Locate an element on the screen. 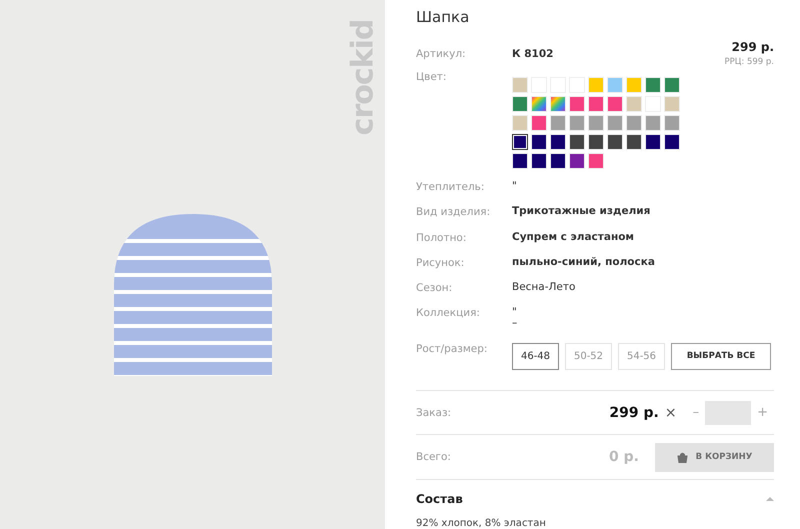 Image resolution: width=800 pixels, height=529 pixels. multiply-sign: × is located at coordinates (670, 412).